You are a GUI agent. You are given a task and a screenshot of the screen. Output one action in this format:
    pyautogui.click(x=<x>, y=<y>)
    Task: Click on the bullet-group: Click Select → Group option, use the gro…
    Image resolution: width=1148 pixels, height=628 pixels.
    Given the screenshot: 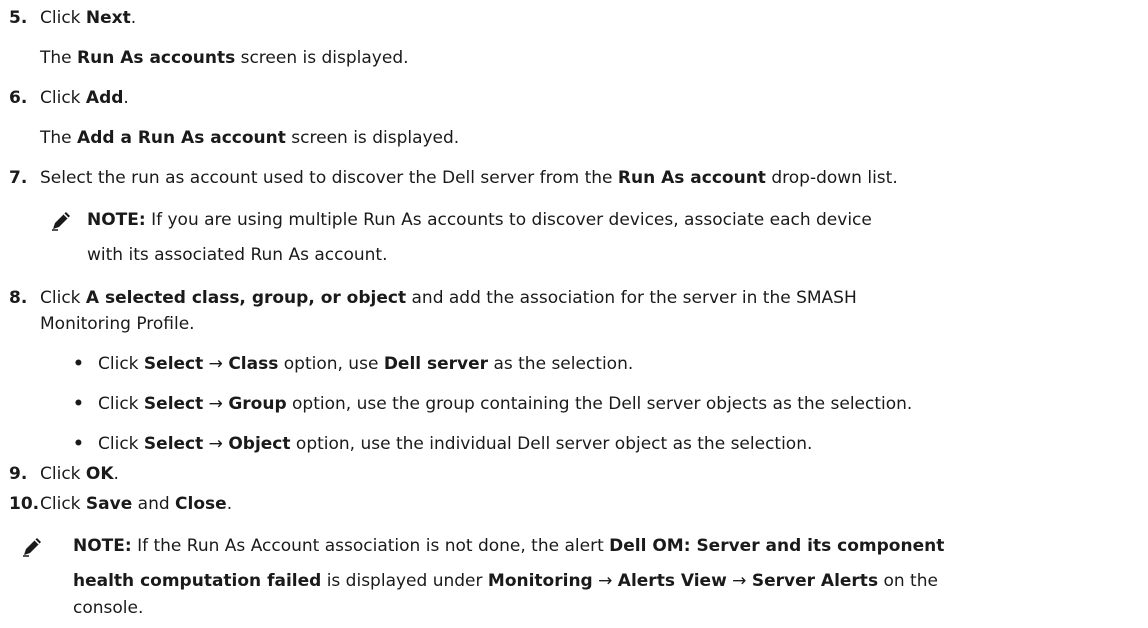 What is the action you would take?
    pyautogui.click(x=505, y=404)
    